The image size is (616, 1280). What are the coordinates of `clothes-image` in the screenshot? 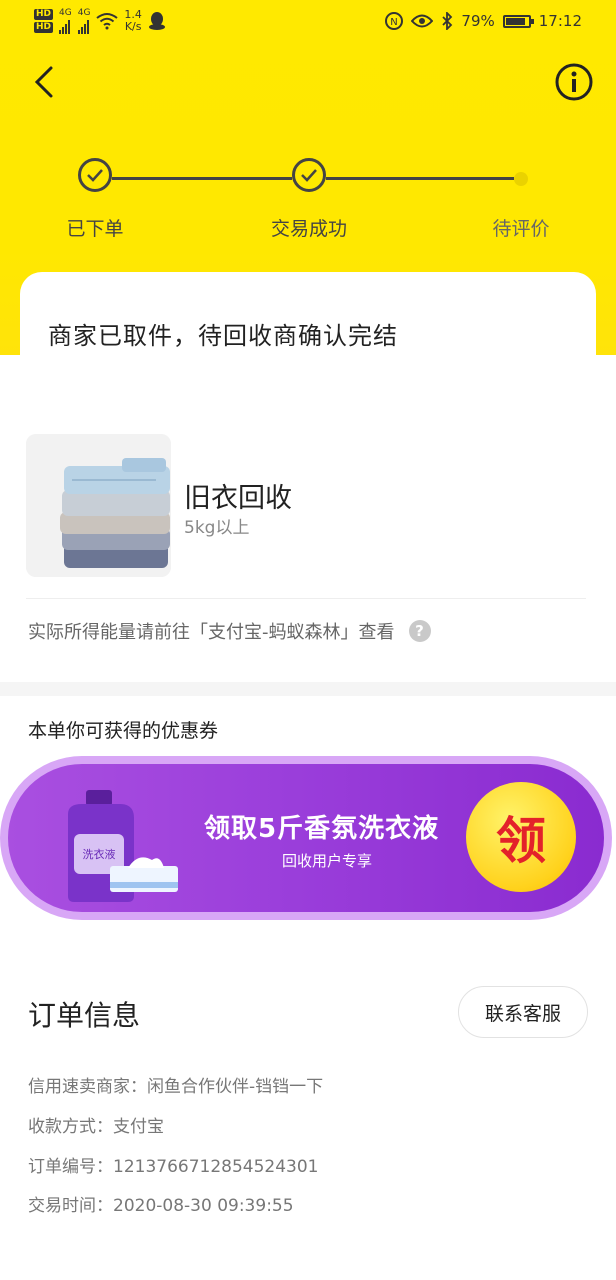 It's located at (98, 505).